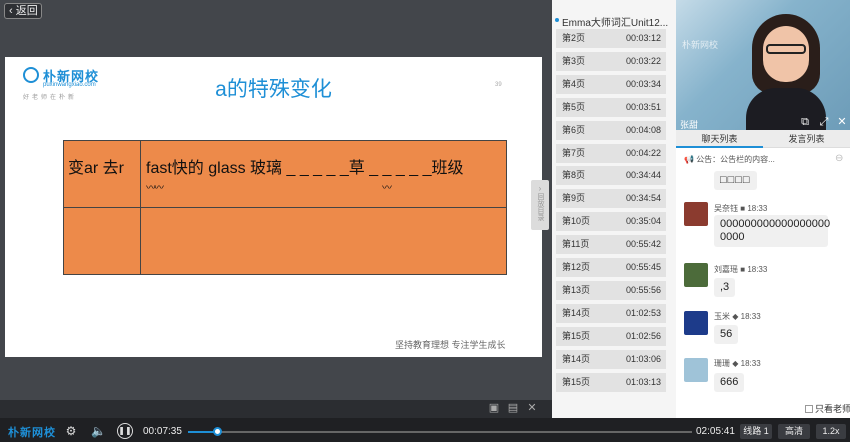 The height and width of the screenshot is (442, 850). I want to click on chat-meta: 珊珊 ◆ 18:33, so click(737, 363).